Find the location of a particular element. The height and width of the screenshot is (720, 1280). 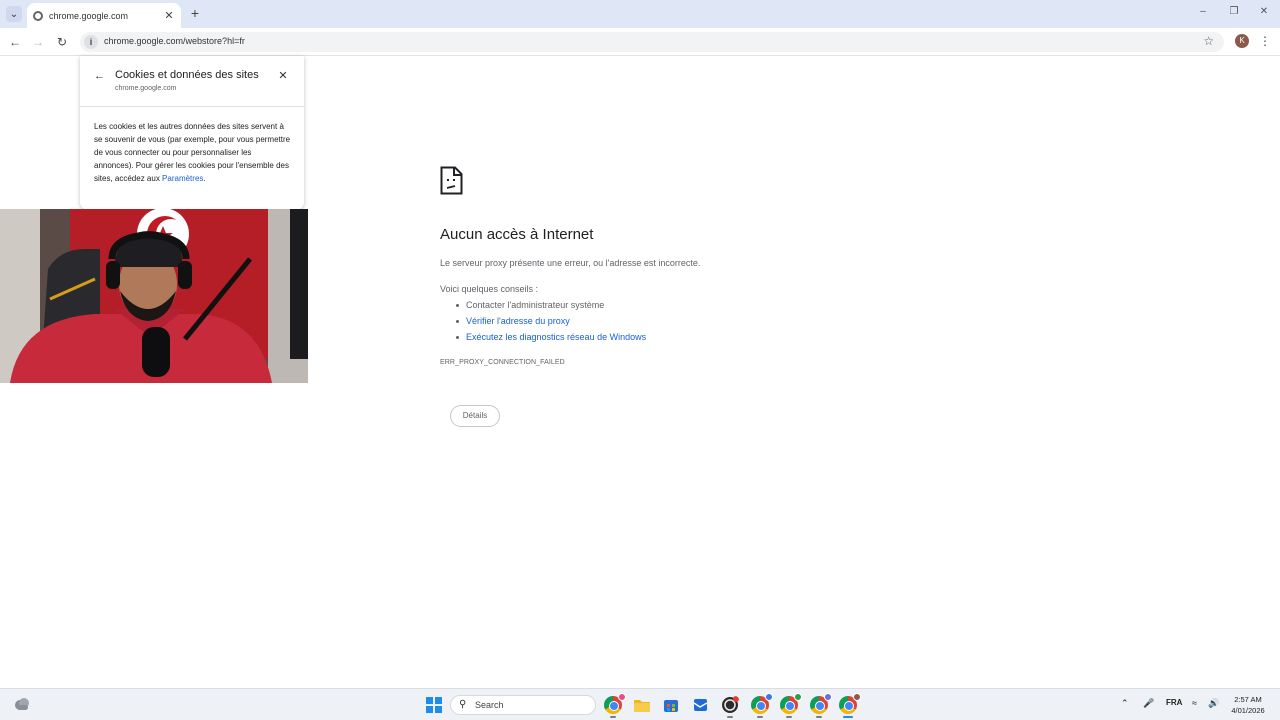

globe-icon is located at coordinates (38, 15).